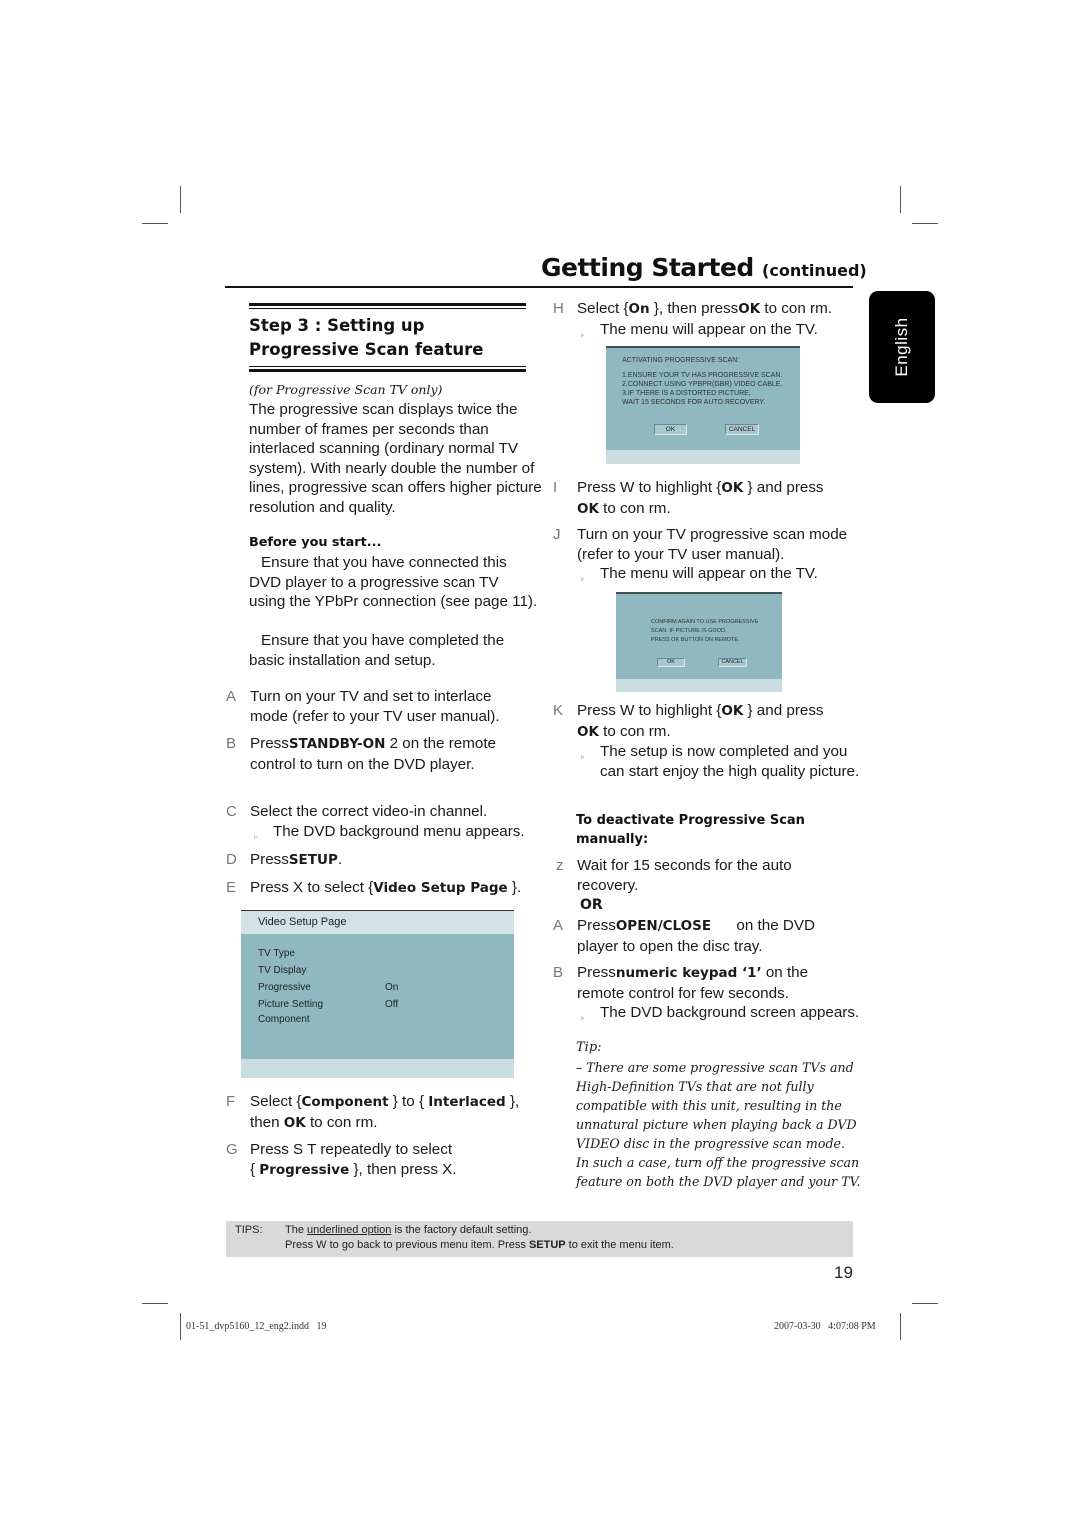  What do you see at coordinates (366, 349) in the screenshot?
I see `step-title-line: Progressive Scan feature` at bounding box center [366, 349].